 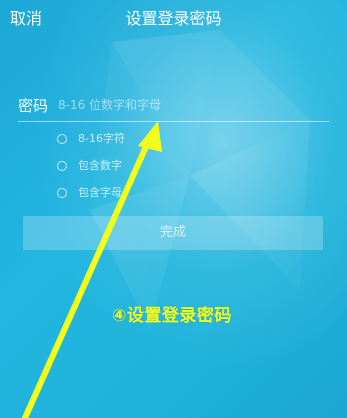 I want to click on password-rules: 8-16字符 包含数字 包含字母, so click(x=137, y=170).